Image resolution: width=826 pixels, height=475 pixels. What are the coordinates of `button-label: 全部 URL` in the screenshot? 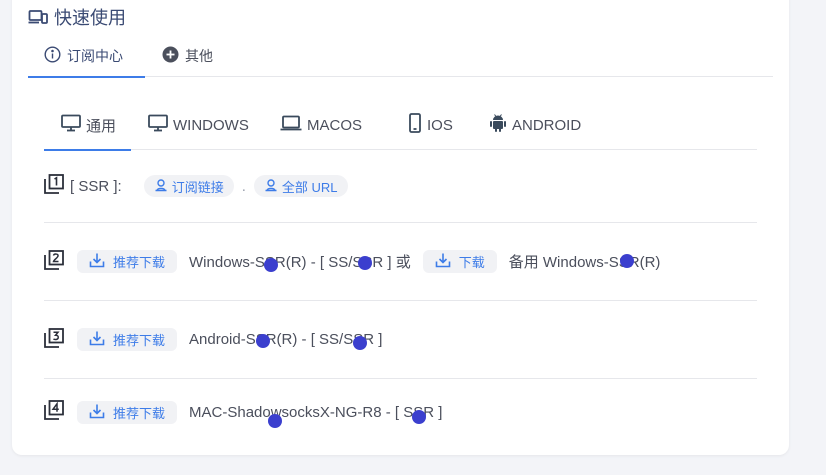 It's located at (309, 187).